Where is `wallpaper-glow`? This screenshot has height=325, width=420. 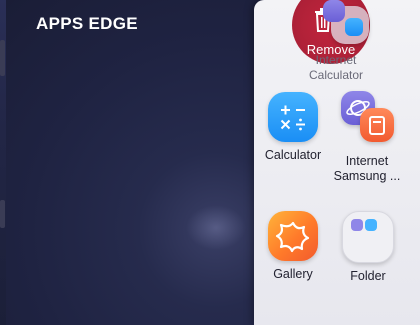
wallpaper-glow is located at coordinates (216, 227).